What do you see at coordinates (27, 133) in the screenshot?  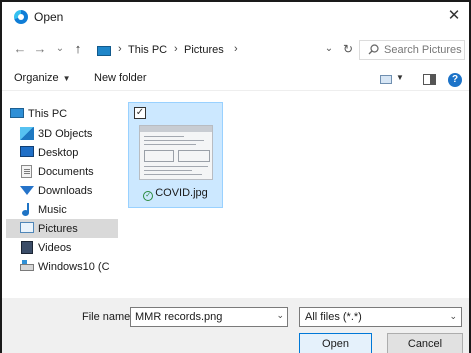 I see `3d-objects-icon` at bounding box center [27, 133].